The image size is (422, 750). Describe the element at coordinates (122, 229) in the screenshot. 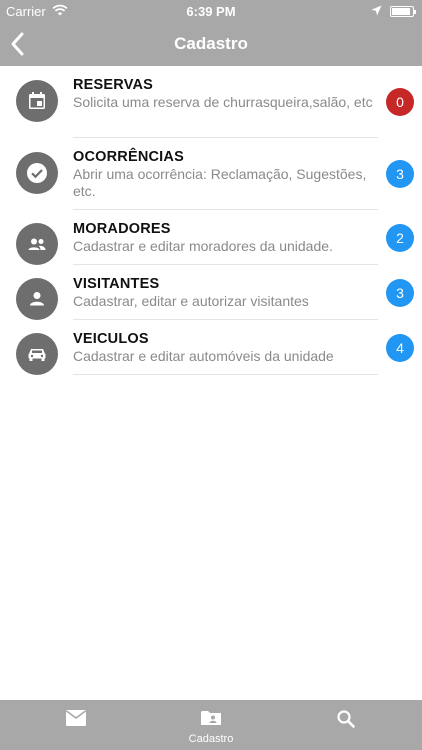

I see `item-title: MORADORES` at that location.